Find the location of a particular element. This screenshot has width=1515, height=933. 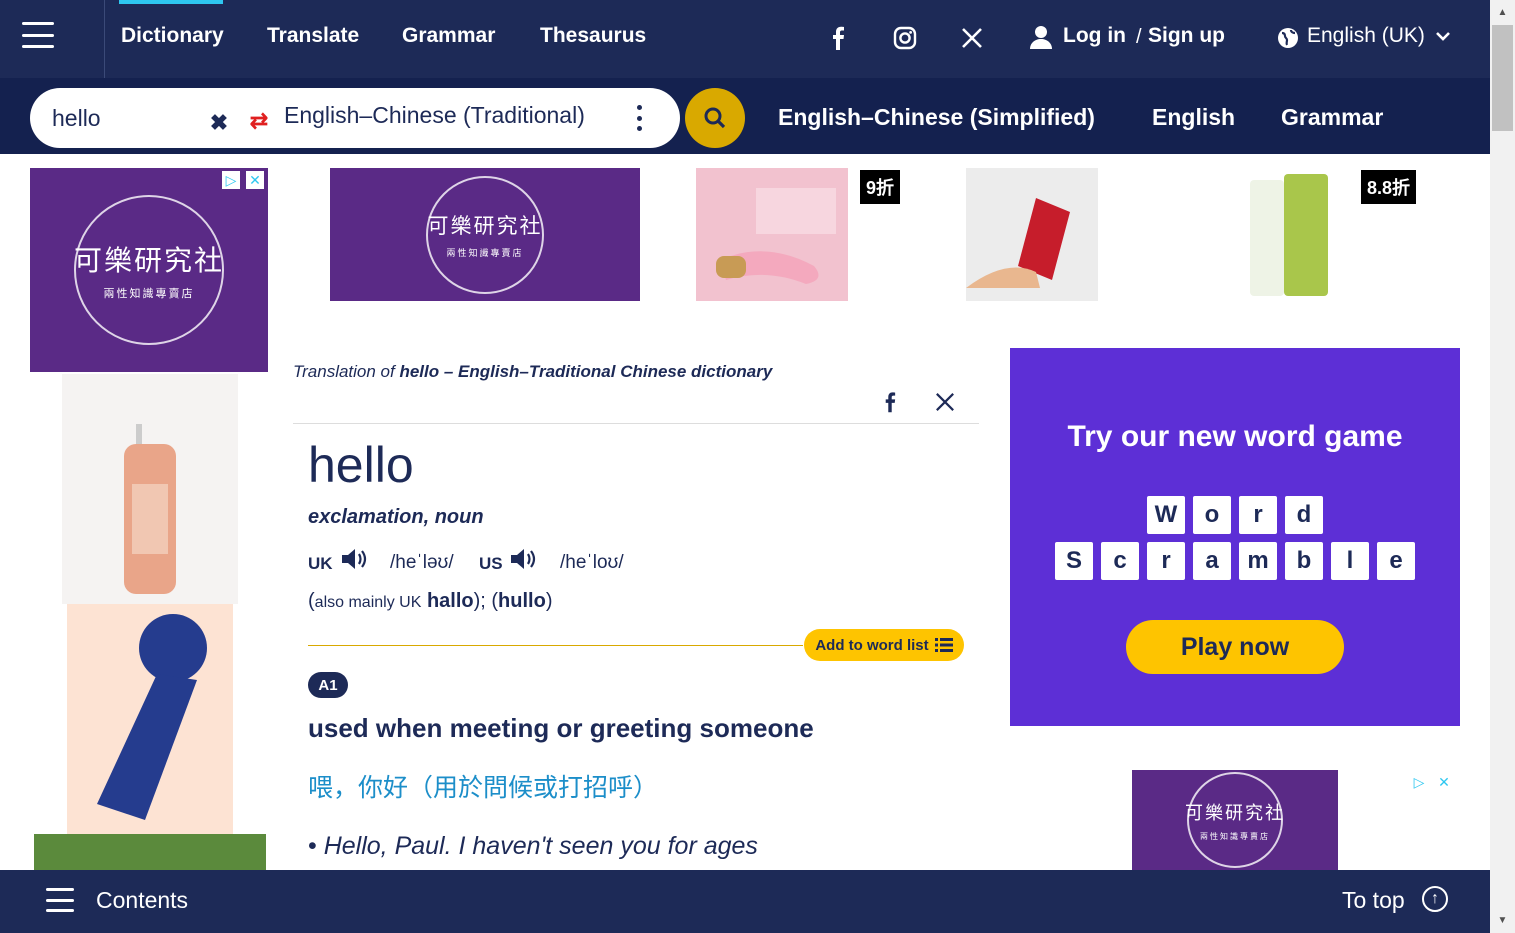

trans-link-wei: 喂 is located at coordinates (320, 788).